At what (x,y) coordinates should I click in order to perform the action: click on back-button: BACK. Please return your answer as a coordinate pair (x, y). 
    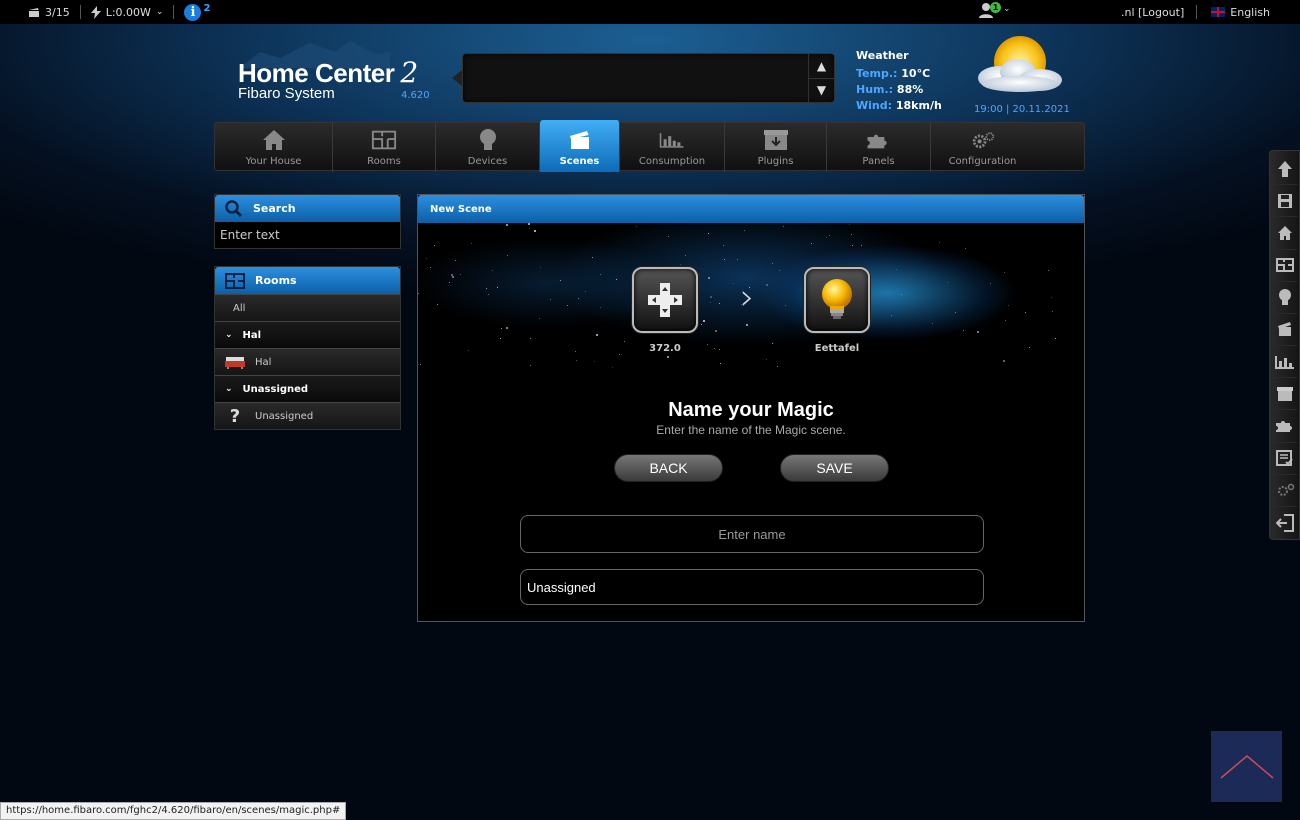
    Looking at the image, I should click on (668, 468).